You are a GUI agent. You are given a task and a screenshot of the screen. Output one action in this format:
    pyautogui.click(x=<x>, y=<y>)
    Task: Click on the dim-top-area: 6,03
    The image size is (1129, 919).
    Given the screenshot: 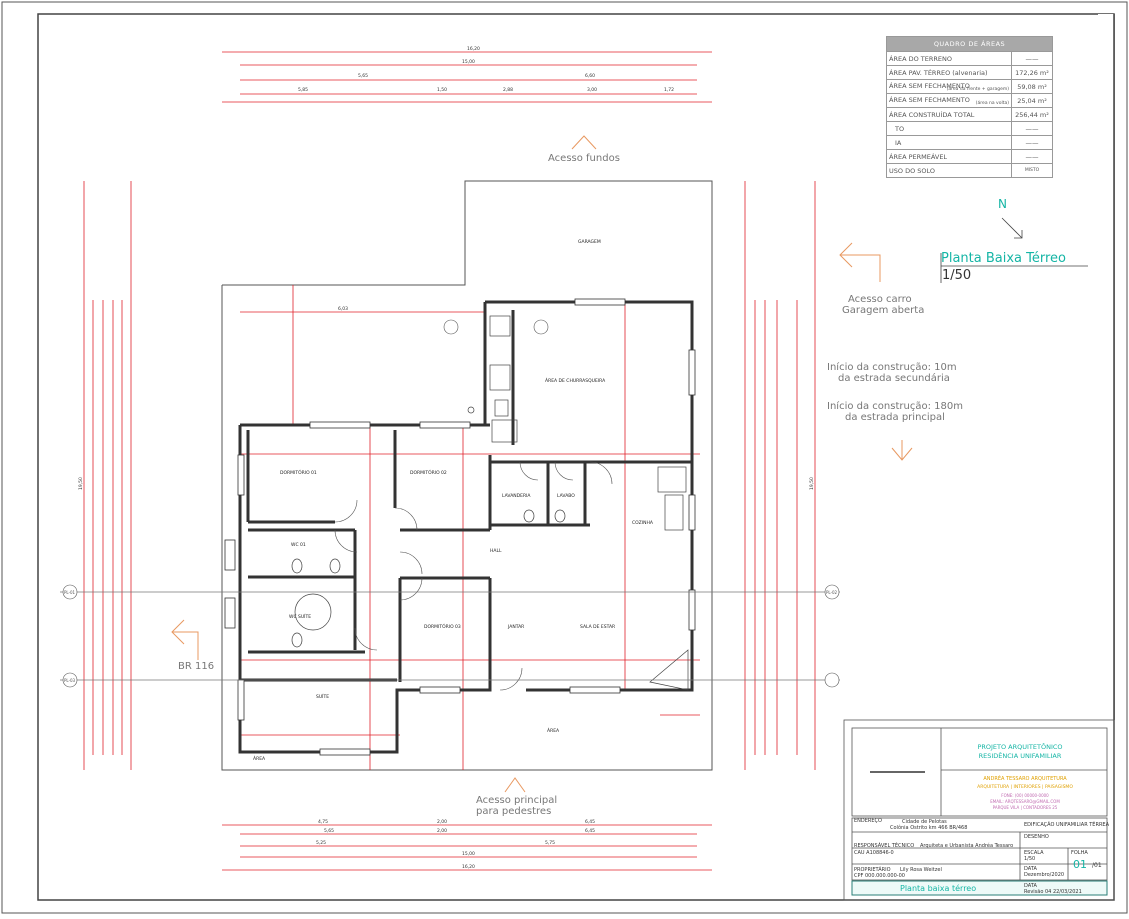 What is the action you would take?
    pyautogui.click(x=343, y=309)
    